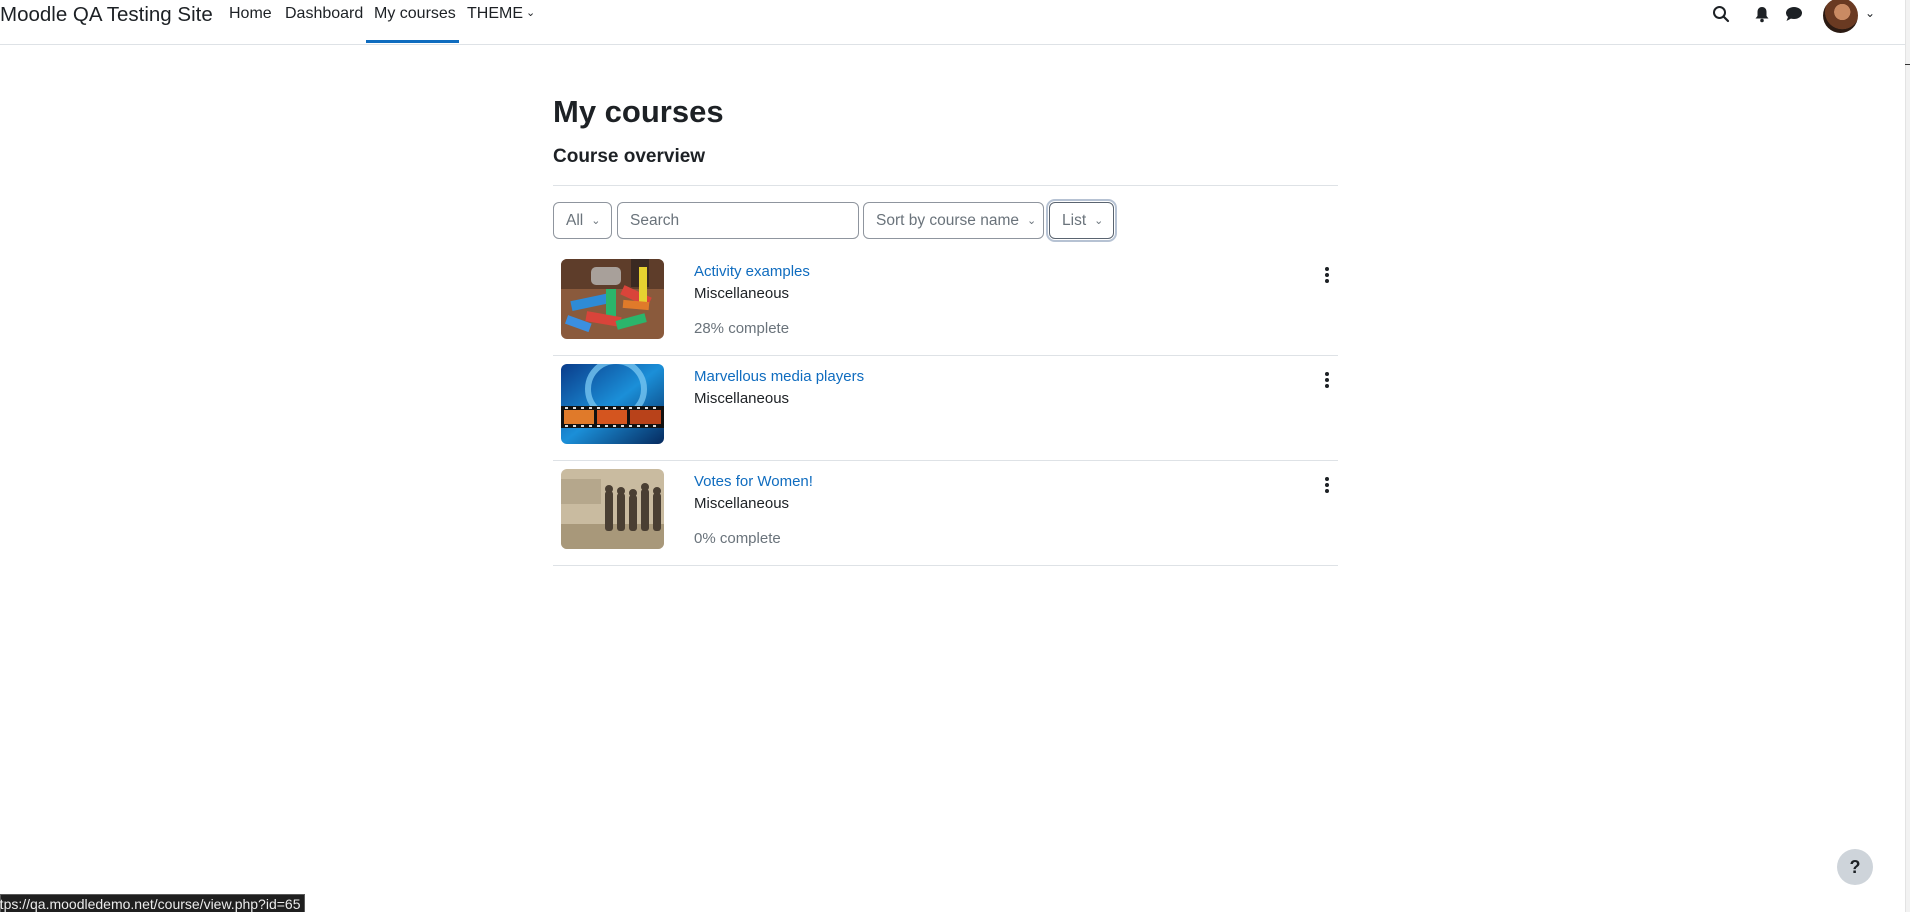 Image resolution: width=1910 pixels, height=912 pixels. I want to click on grouping-dropdown: All ⌄, so click(582, 220).